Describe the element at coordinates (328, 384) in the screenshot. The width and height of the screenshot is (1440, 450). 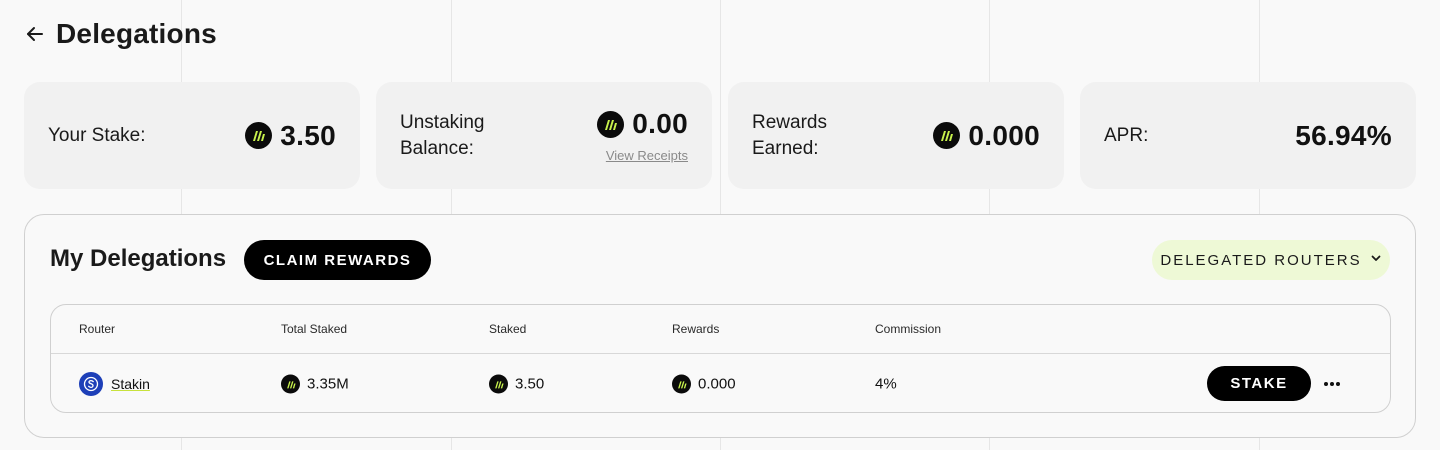
I see `total-staked-value: 3.35M` at that location.